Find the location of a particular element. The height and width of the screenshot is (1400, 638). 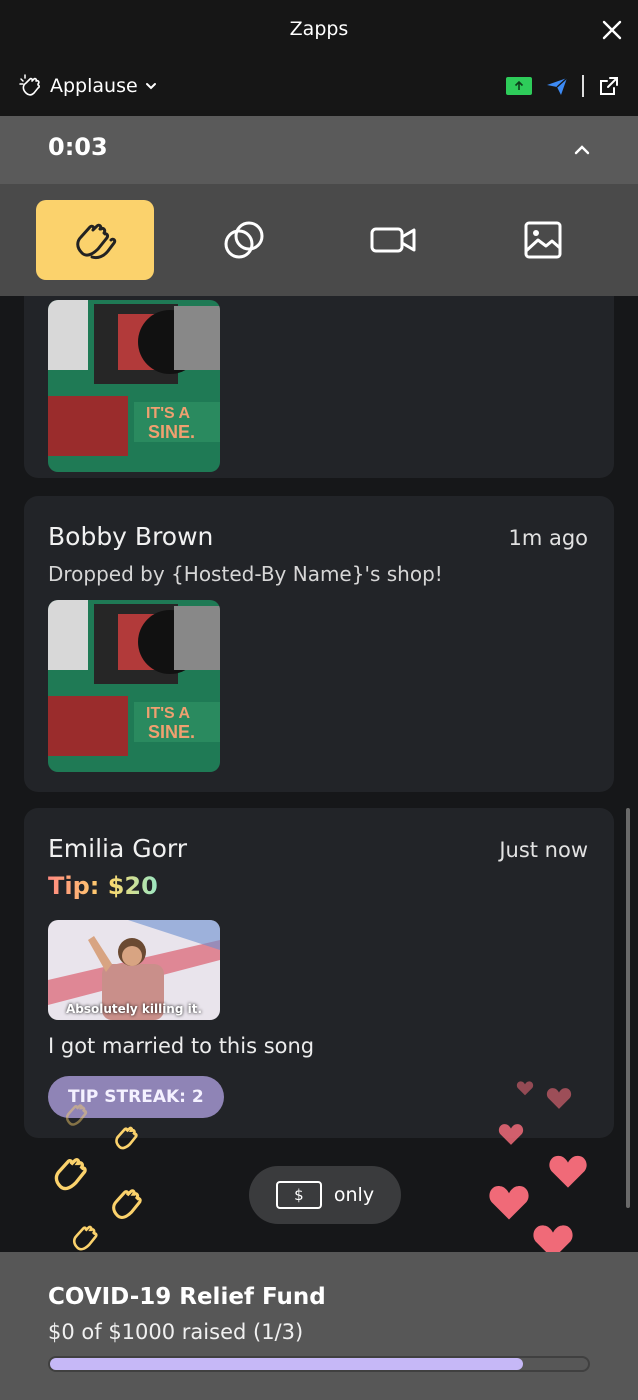

send-icon is located at coordinates (557, 86).